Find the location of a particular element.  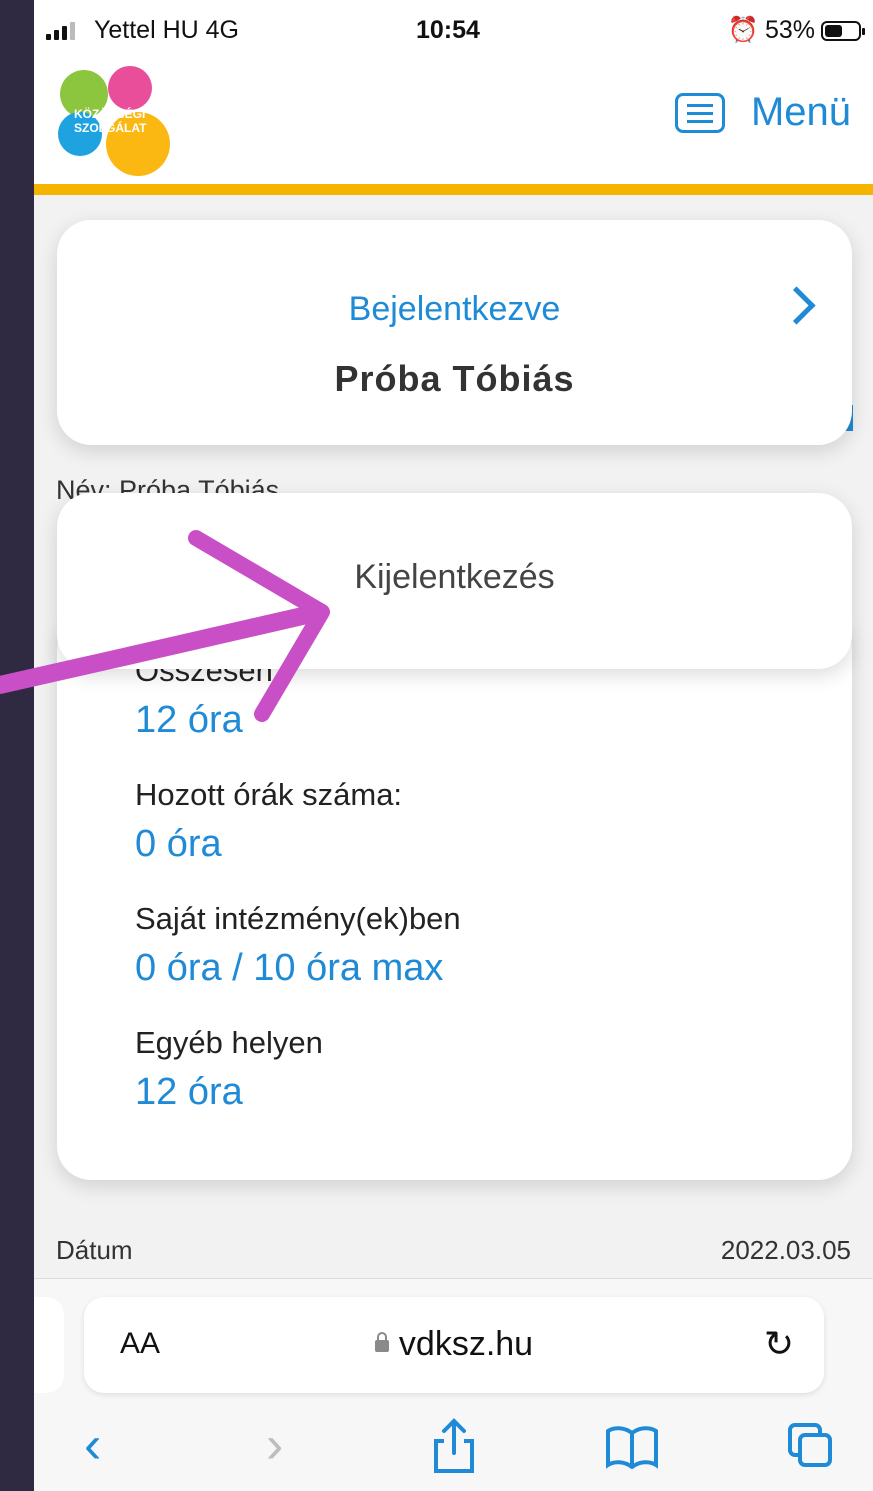

reload-icon: ↻ is located at coordinates (779, 1344).